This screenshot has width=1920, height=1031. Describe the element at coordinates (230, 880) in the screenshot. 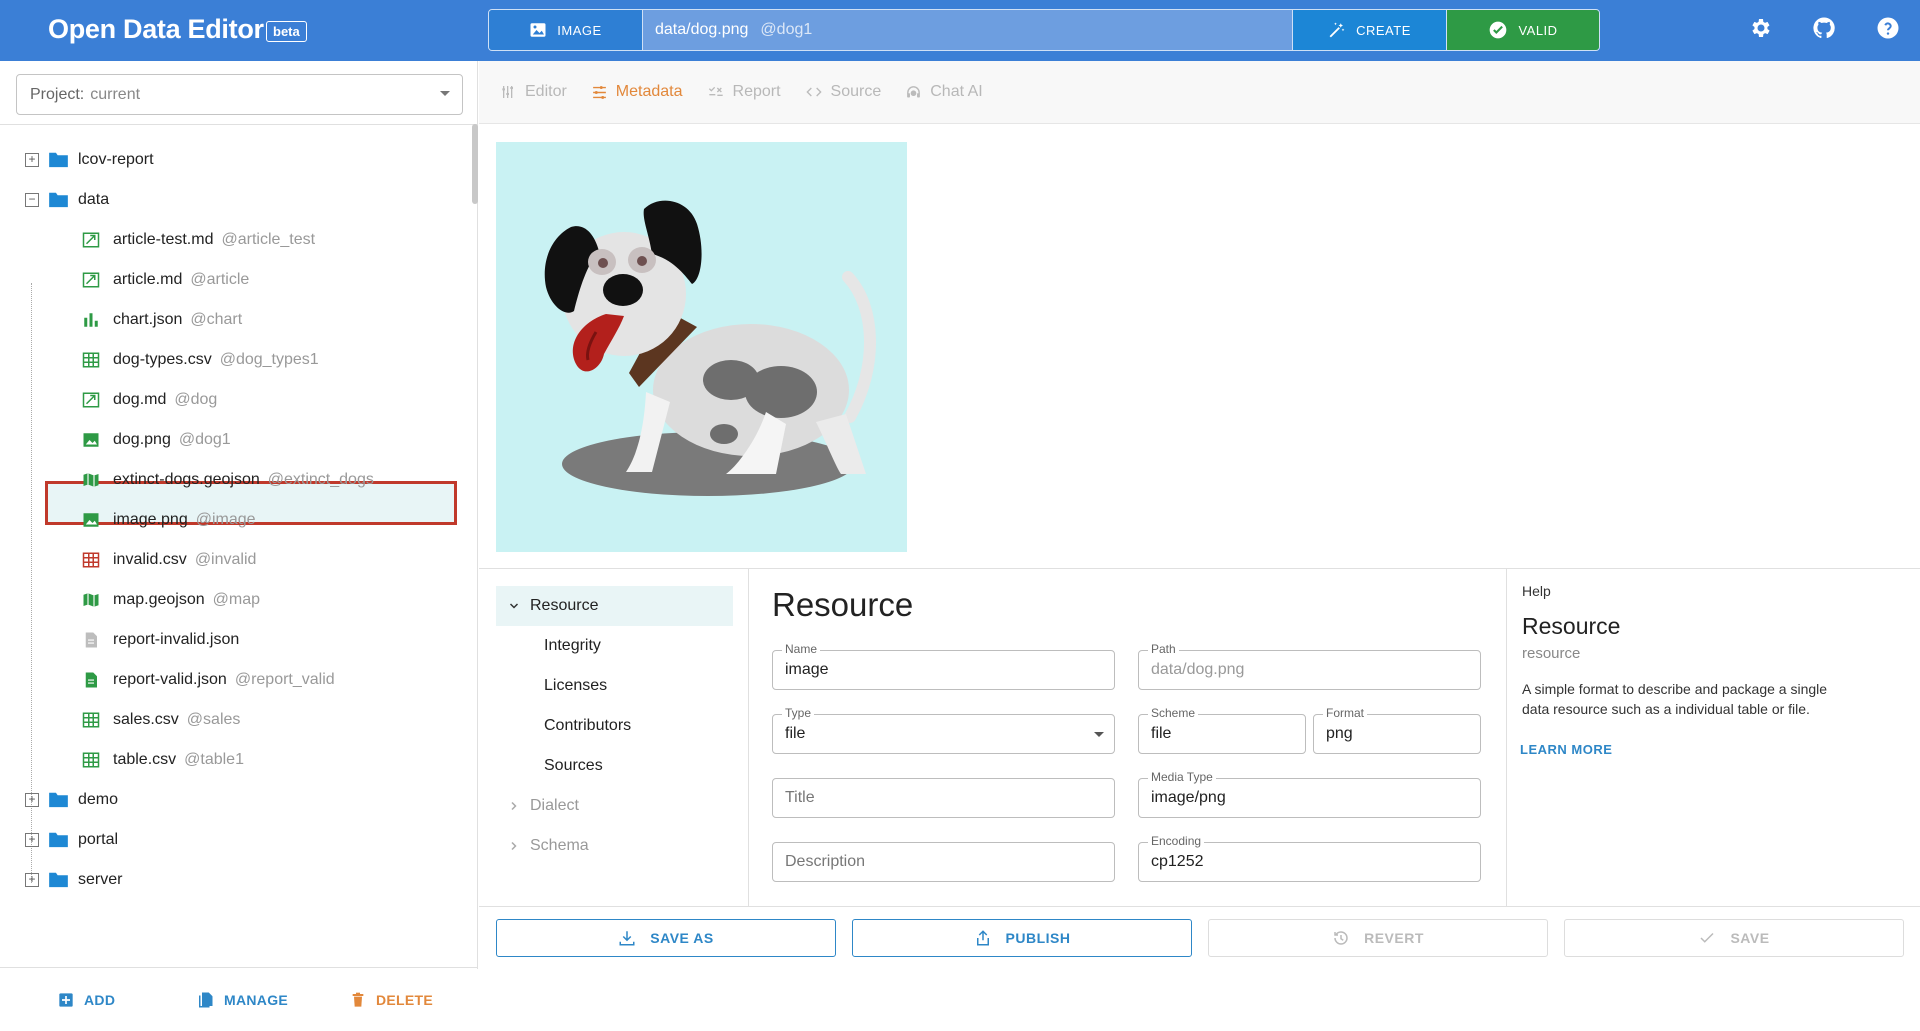

I see `tree-folder: + server` at that location.